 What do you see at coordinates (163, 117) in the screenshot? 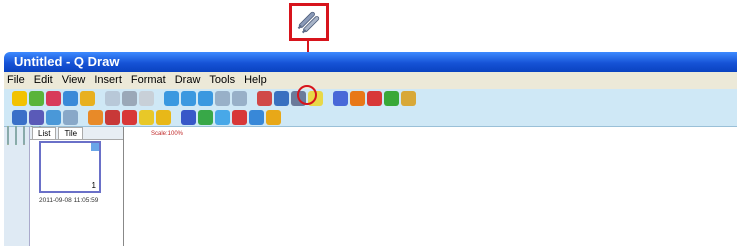
I see `star-icon` at bounding box center [163, 117].